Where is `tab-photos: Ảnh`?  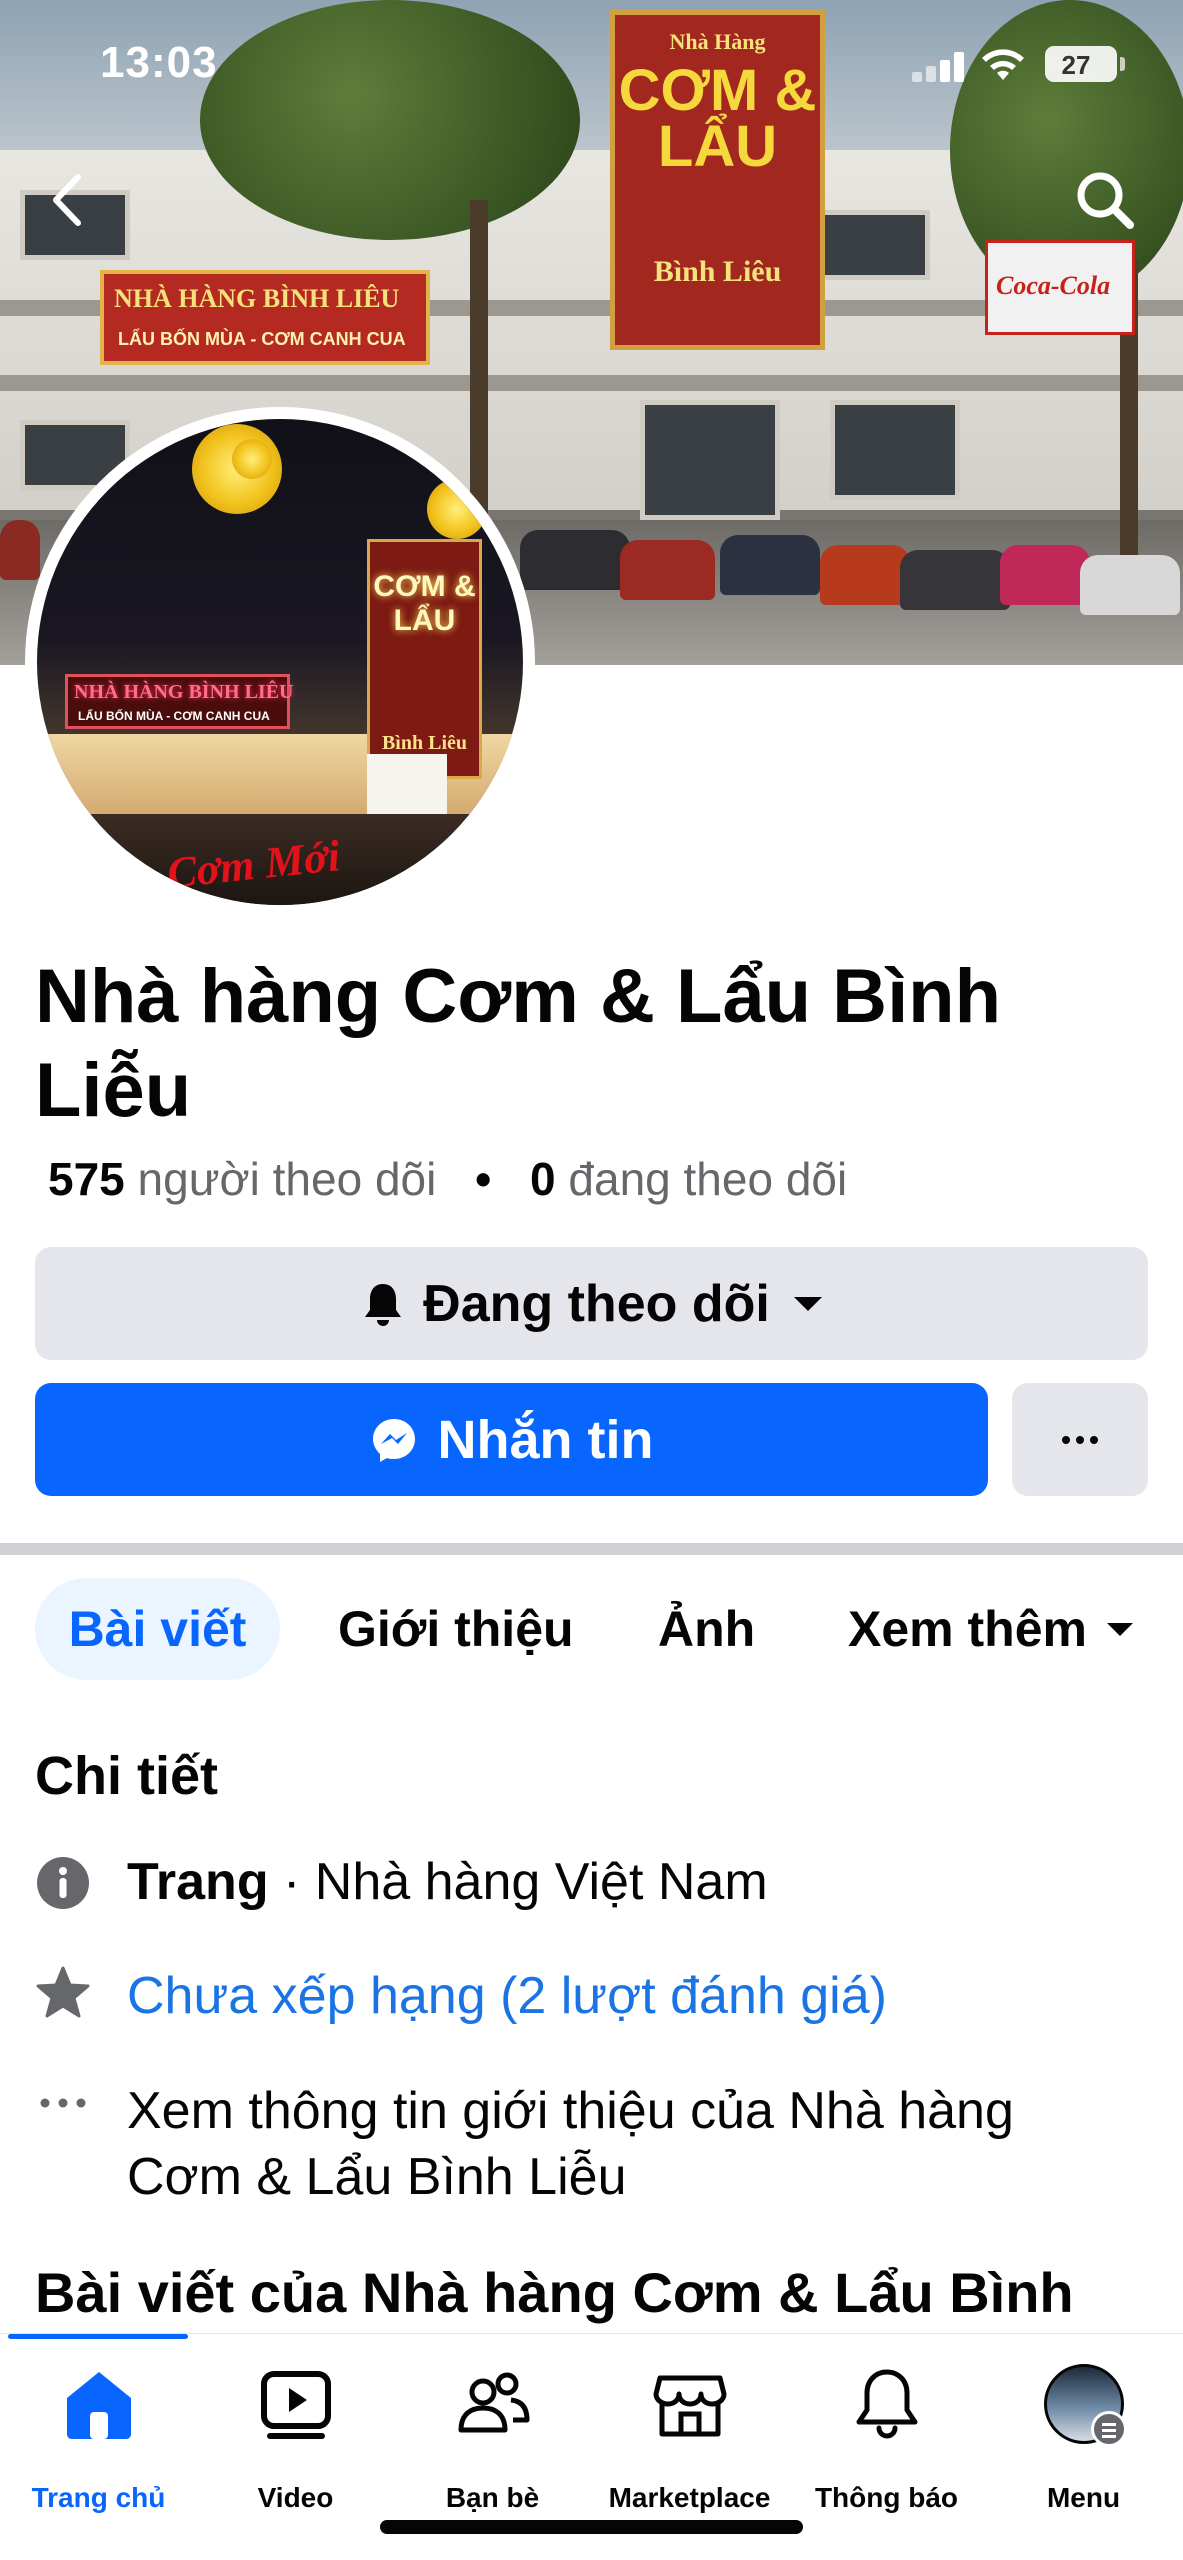
tab-photos: Ảnh is located at coordinates (706, 1629).